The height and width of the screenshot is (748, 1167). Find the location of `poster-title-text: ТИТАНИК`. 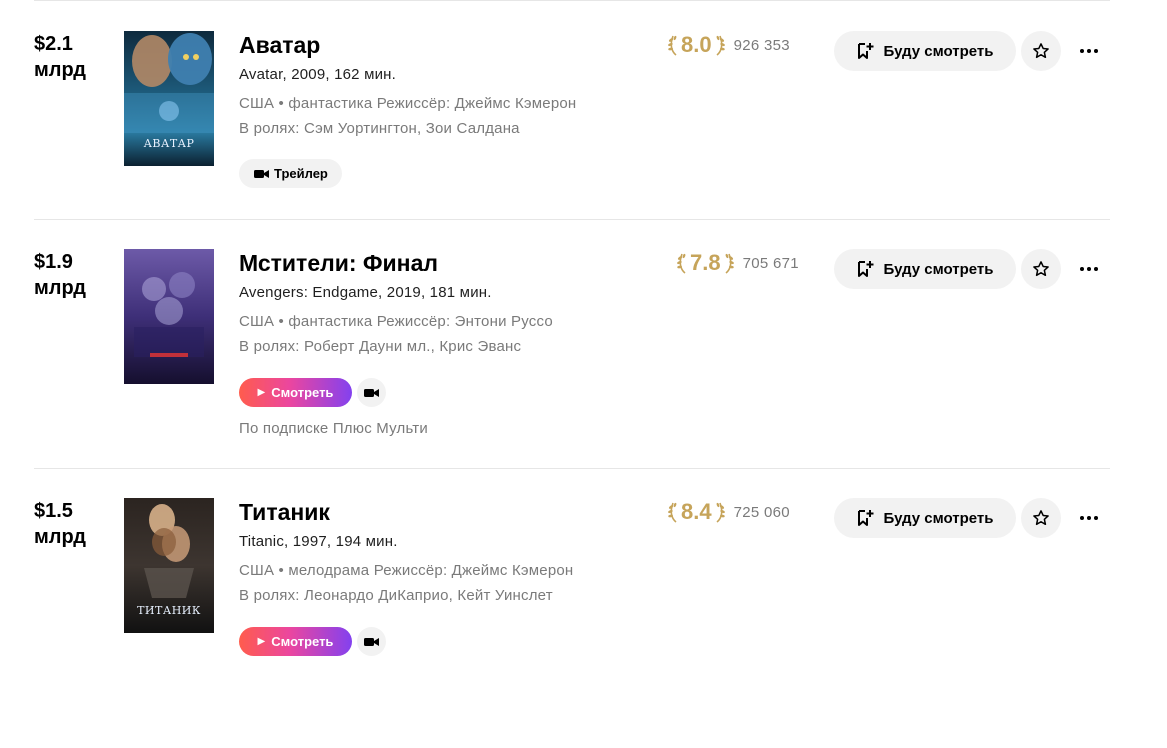

poster-title-text: ТИТАНИК is located at coordinates (169, 610).